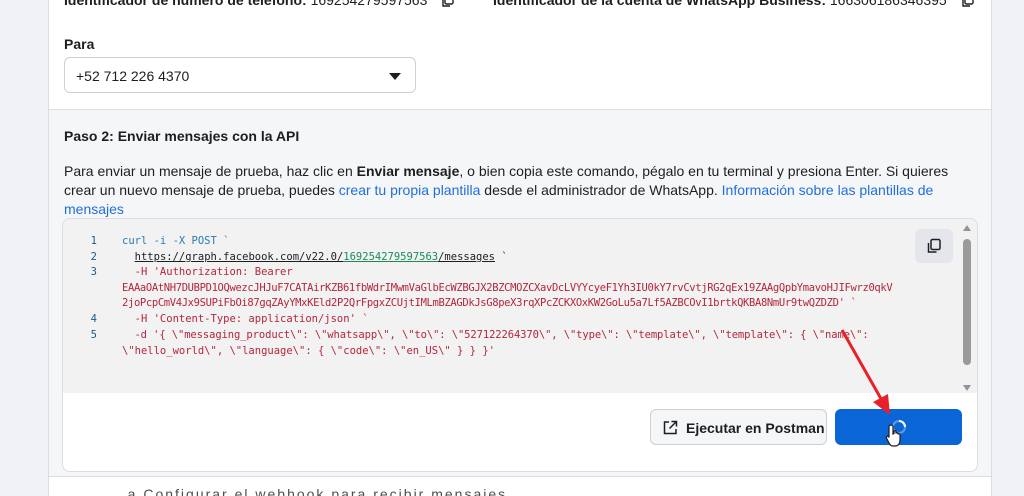 The width and height of the screenshot is (1024, 496). What do you see at coordinates (185, 4) in the screenshot?
I see `phone-id-label: Identificador de número de teléfono:` at bounding box center [185, 4].